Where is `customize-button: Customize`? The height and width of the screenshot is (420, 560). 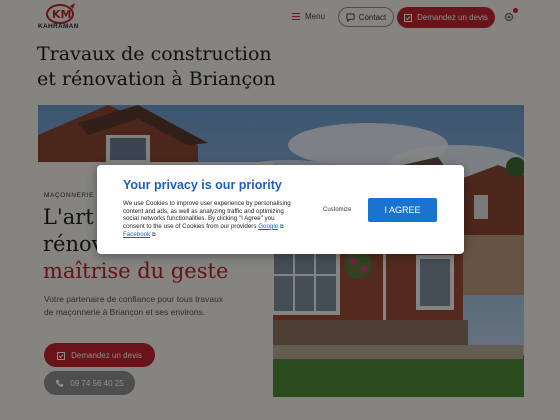
customize-button: Customize is located at coordinates (337, 210).